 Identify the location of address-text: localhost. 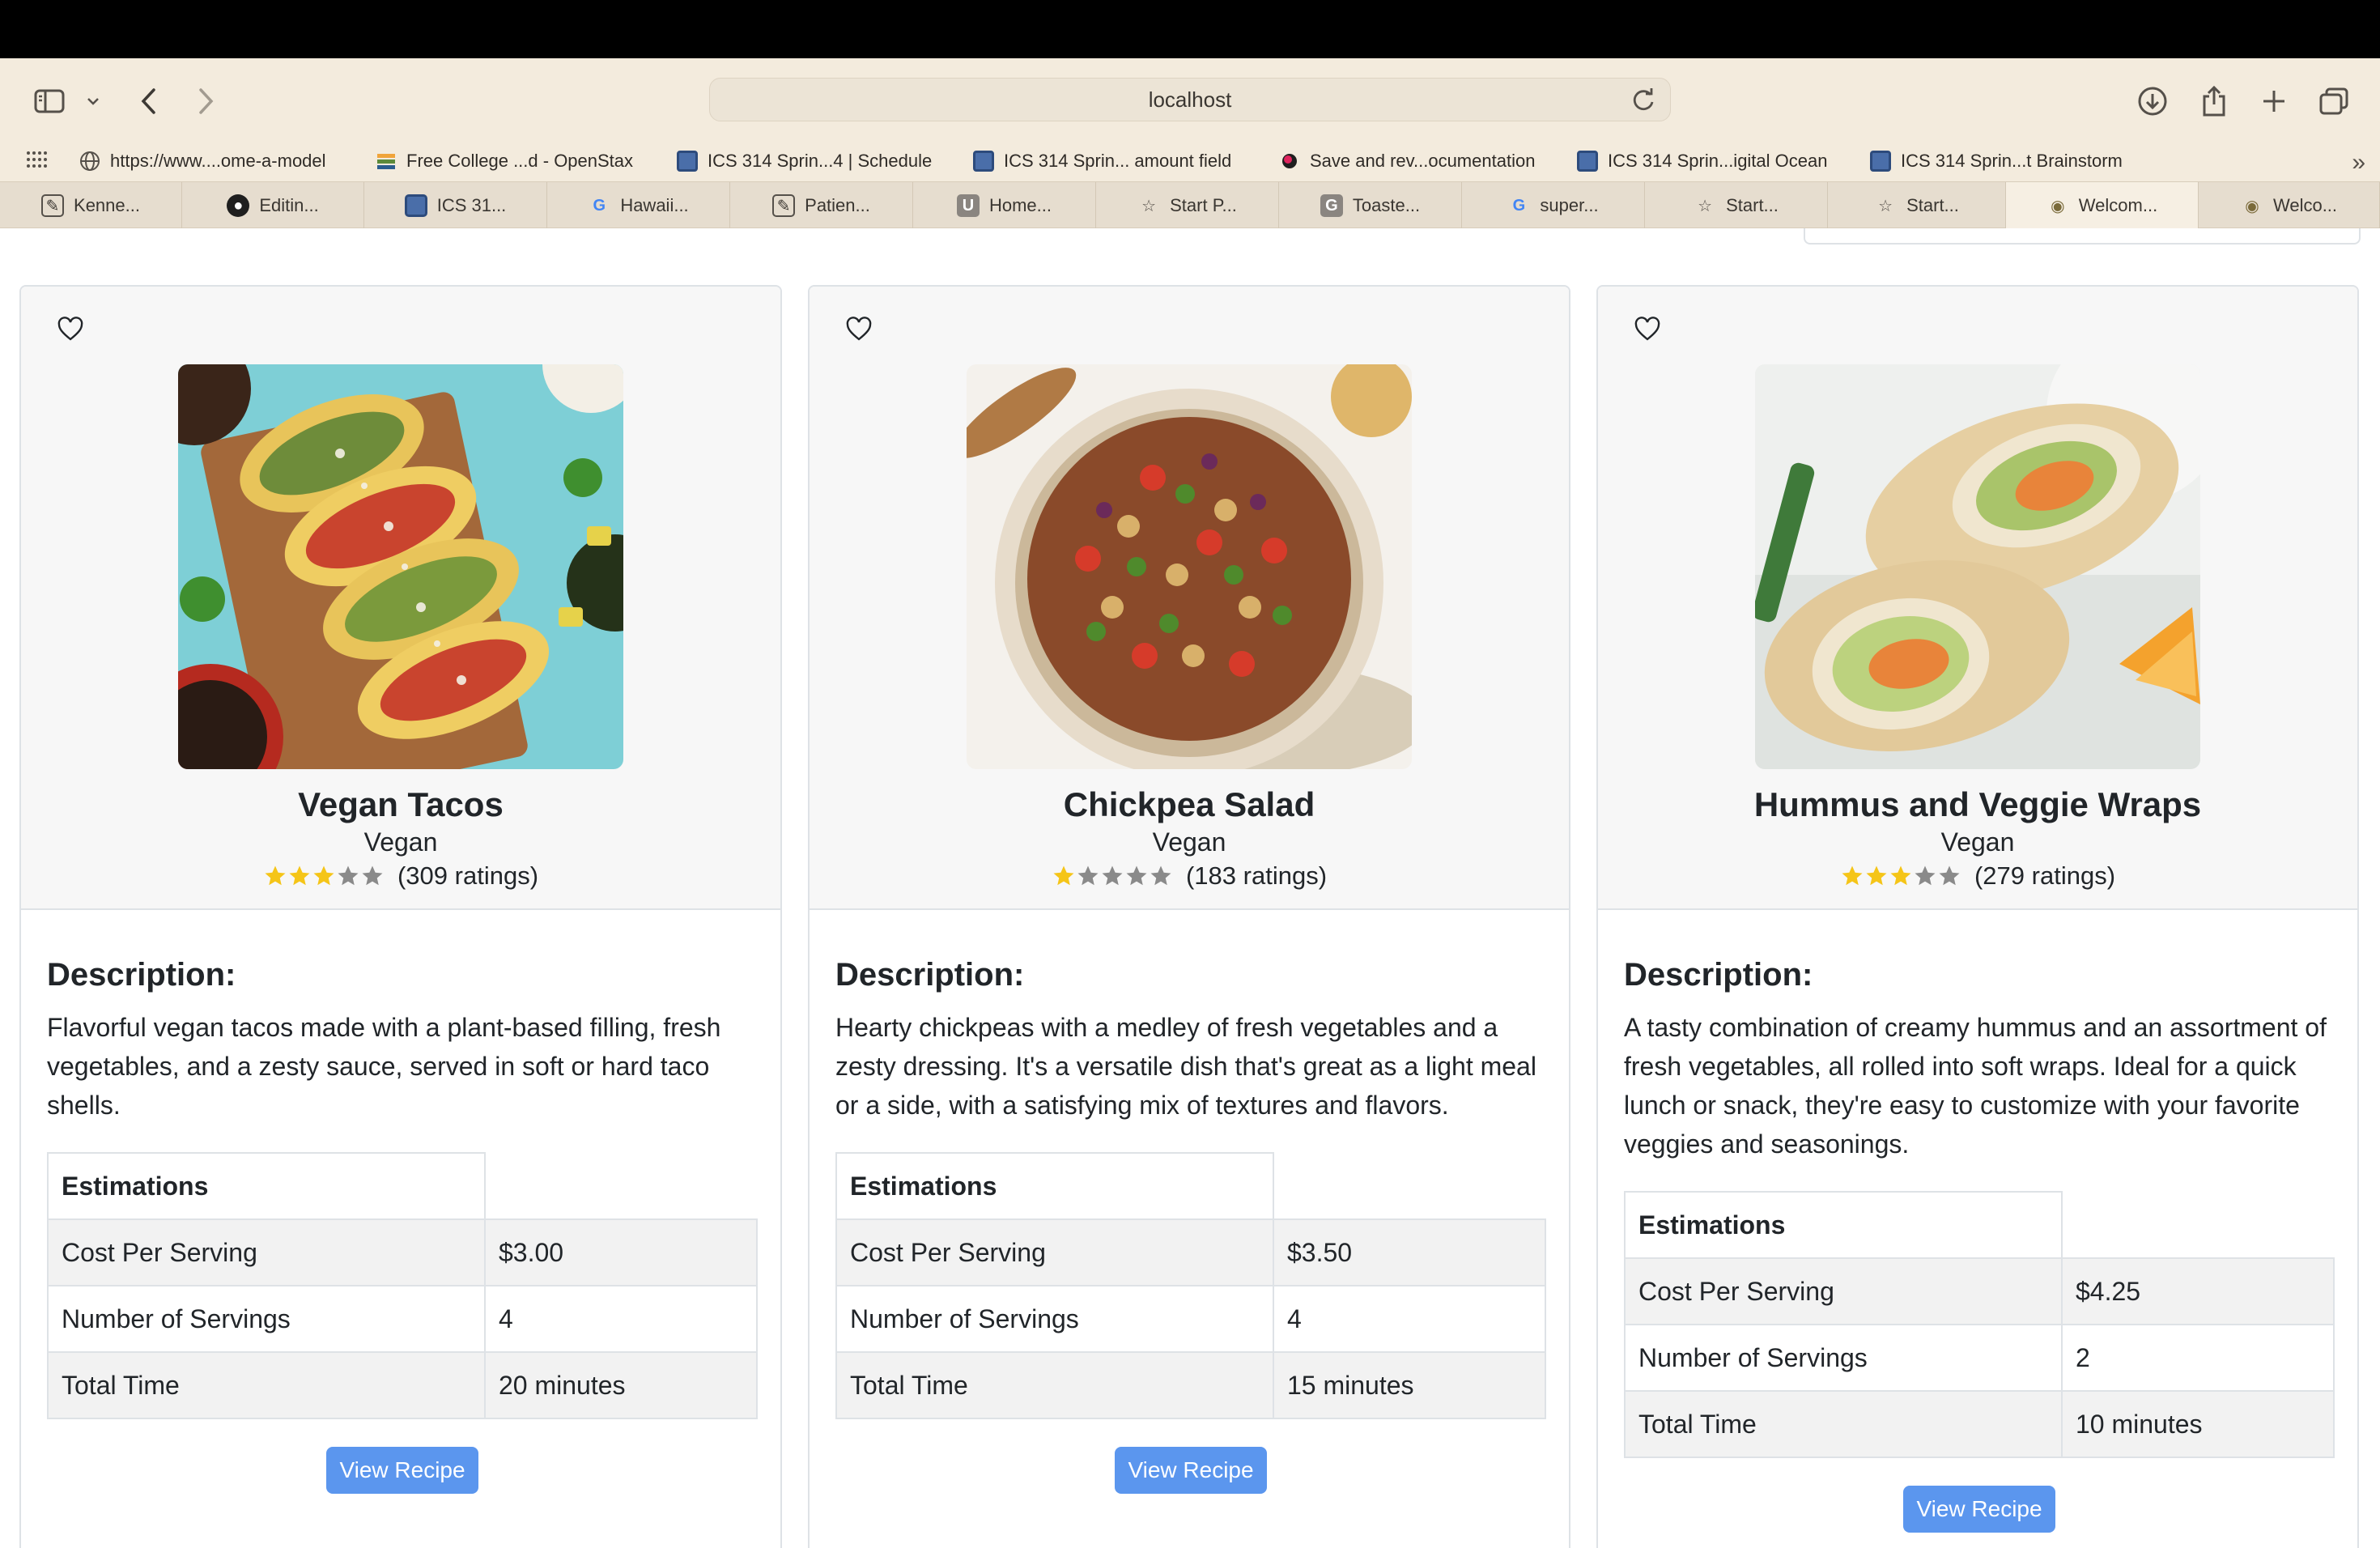
(1190, 100).